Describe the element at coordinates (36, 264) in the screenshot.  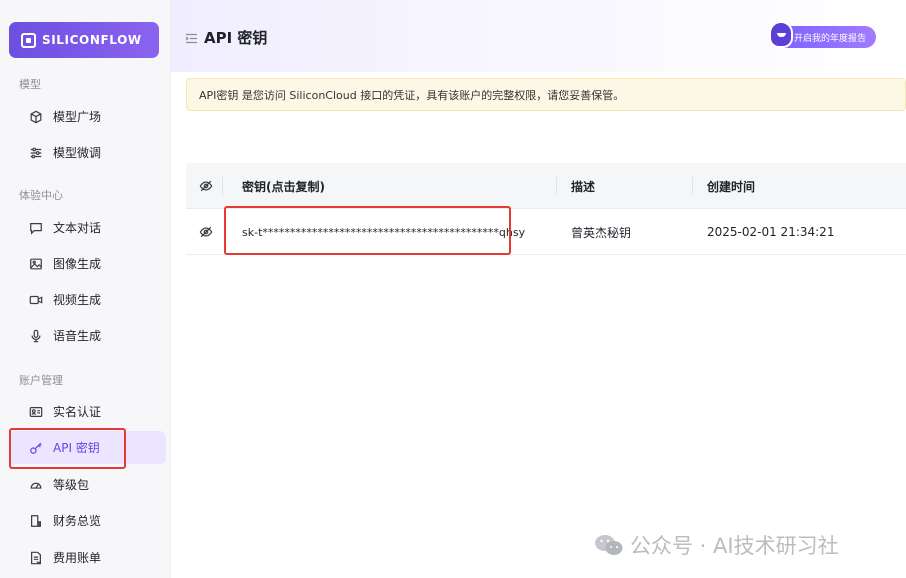
I see `image-icon` at that location.